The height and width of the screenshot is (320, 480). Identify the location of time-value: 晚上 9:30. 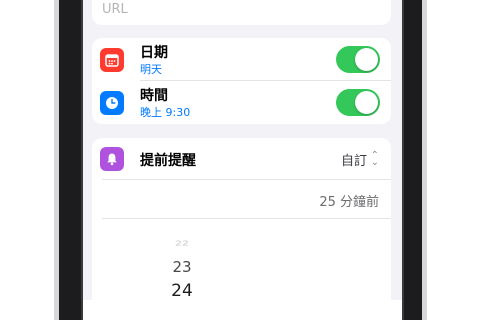
(165, 112).